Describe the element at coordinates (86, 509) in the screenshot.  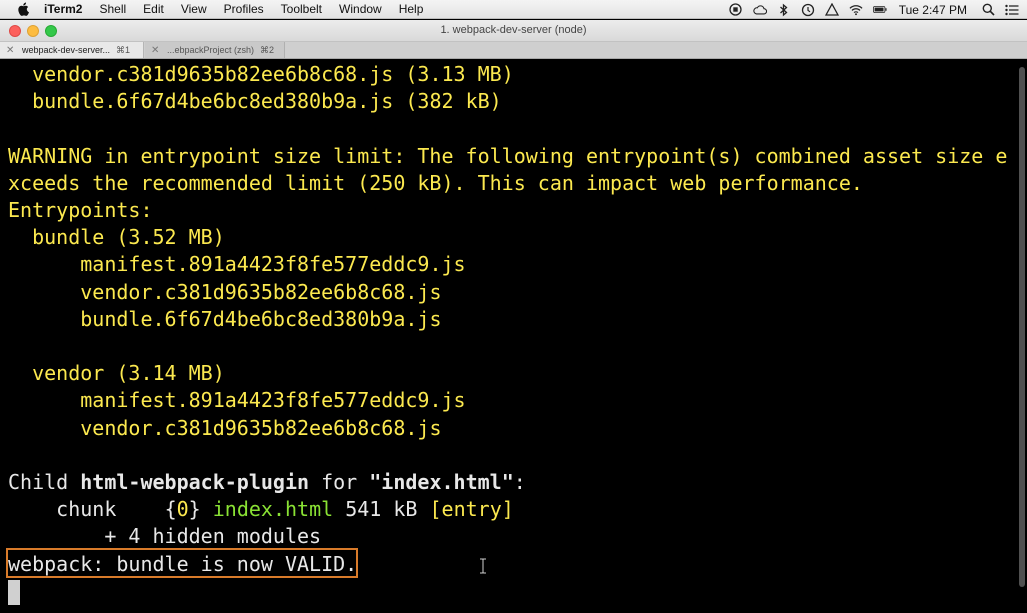
I see `chunk-label: chunk` at that location.